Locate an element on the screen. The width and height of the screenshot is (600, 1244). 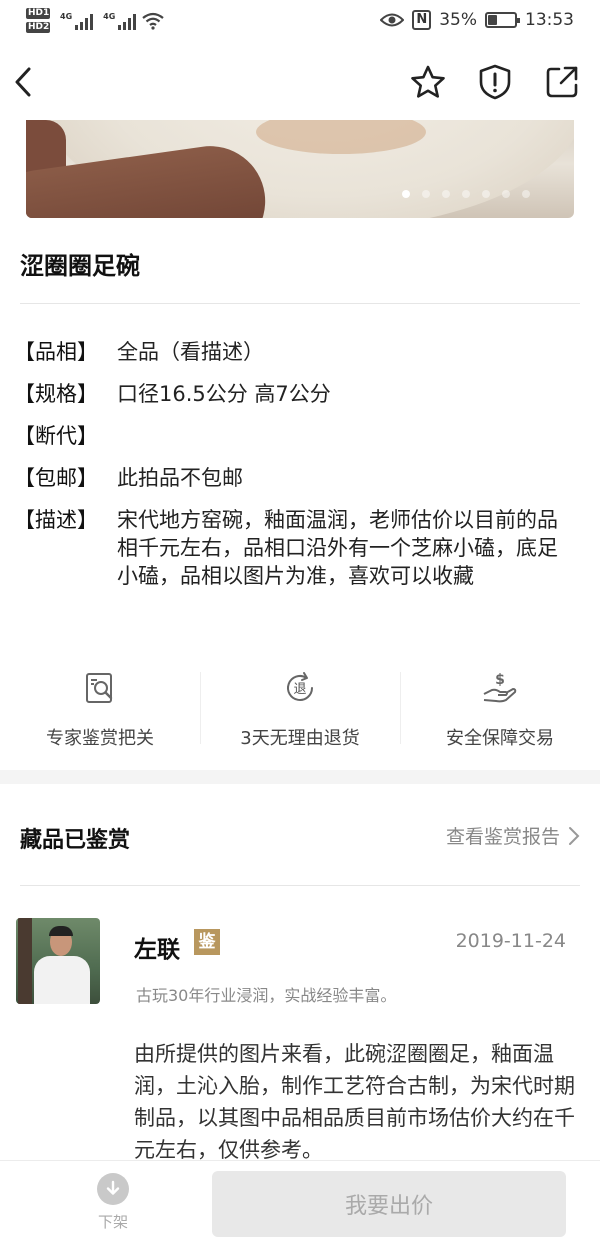
back-button is located at coordinates (23, 82).